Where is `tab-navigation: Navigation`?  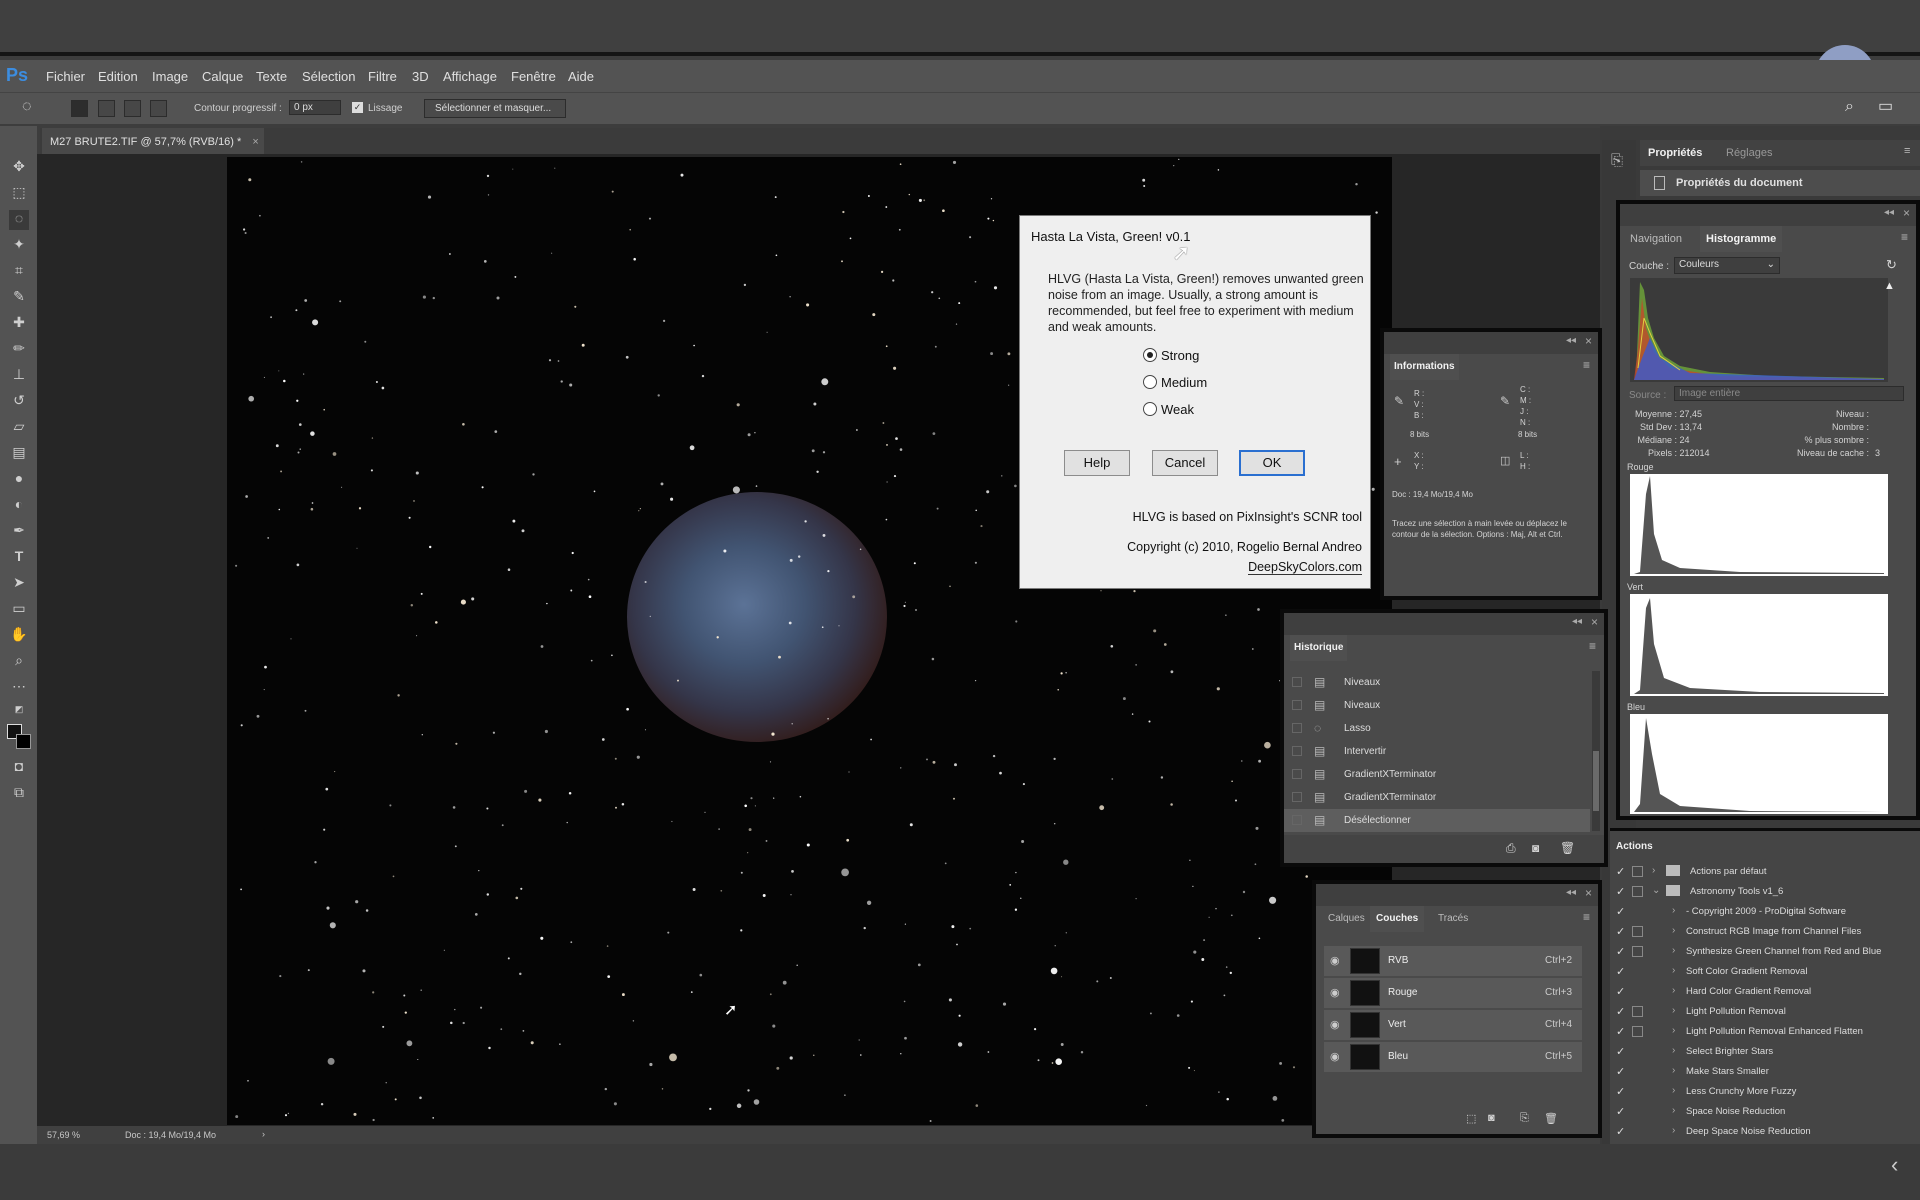 tab-navigation: Navigation is located at coordinates (1656, 239).